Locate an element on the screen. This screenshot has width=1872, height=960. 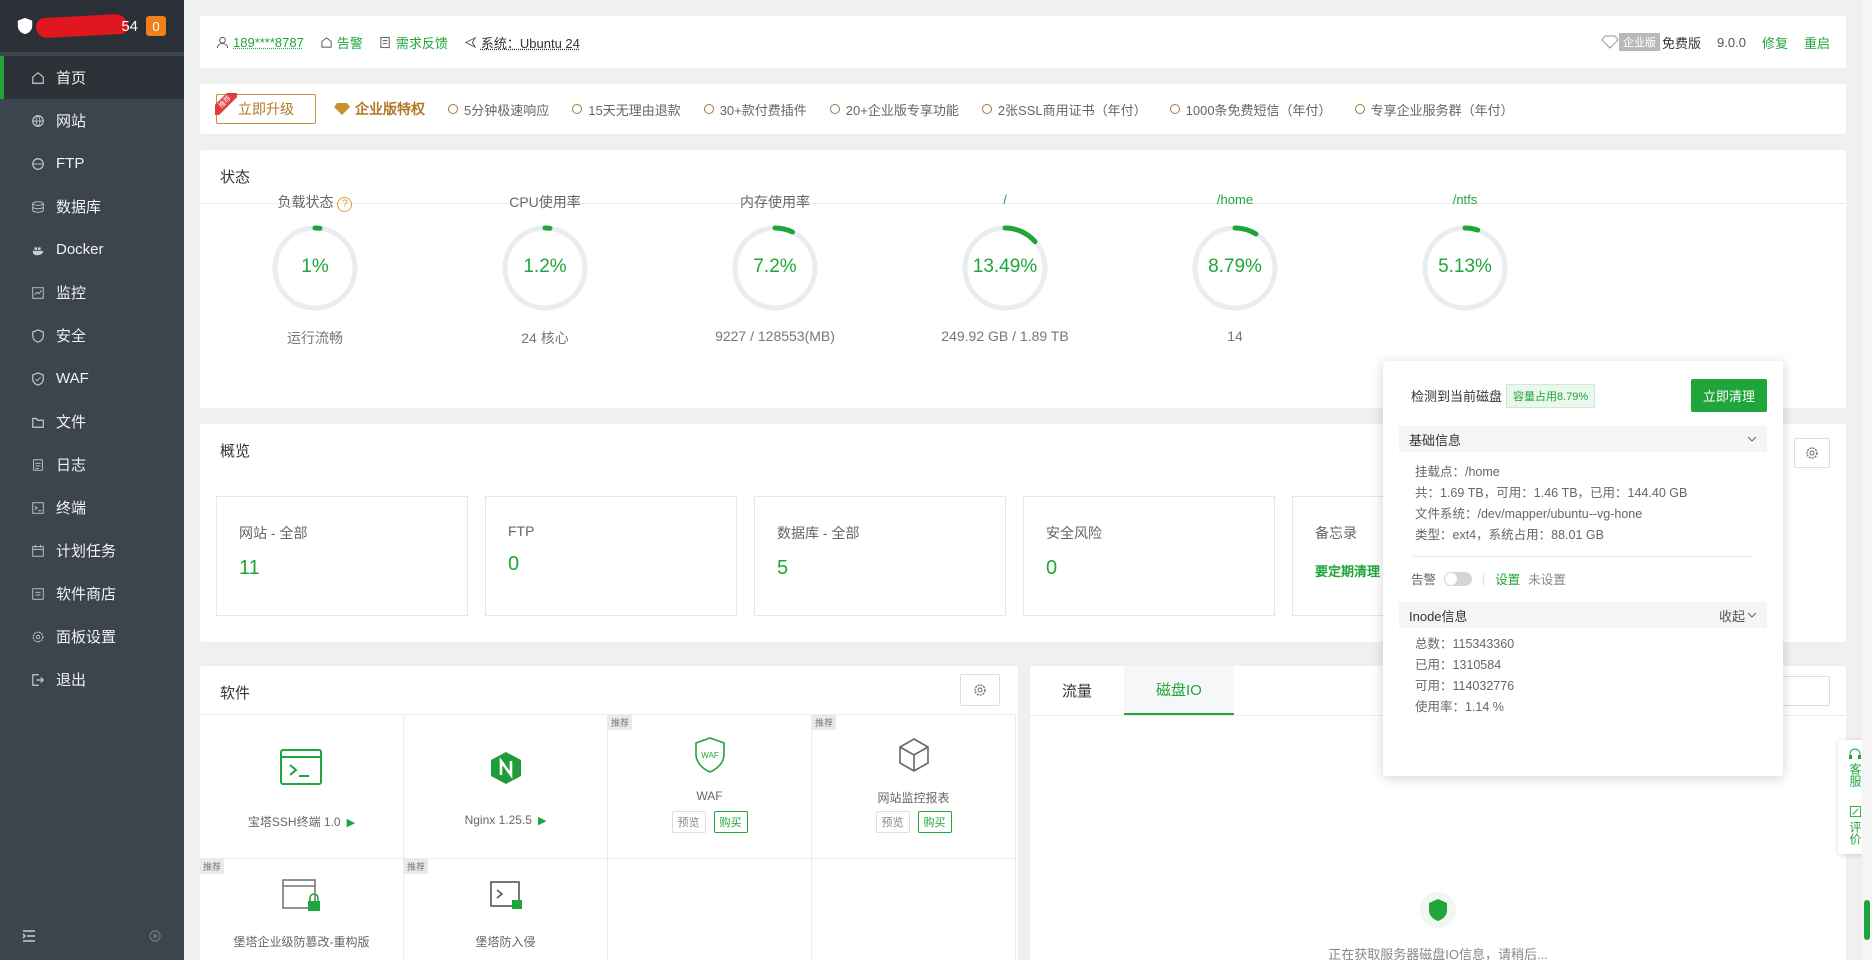
collapse-menu-icon is located at coordinates (29, 936).